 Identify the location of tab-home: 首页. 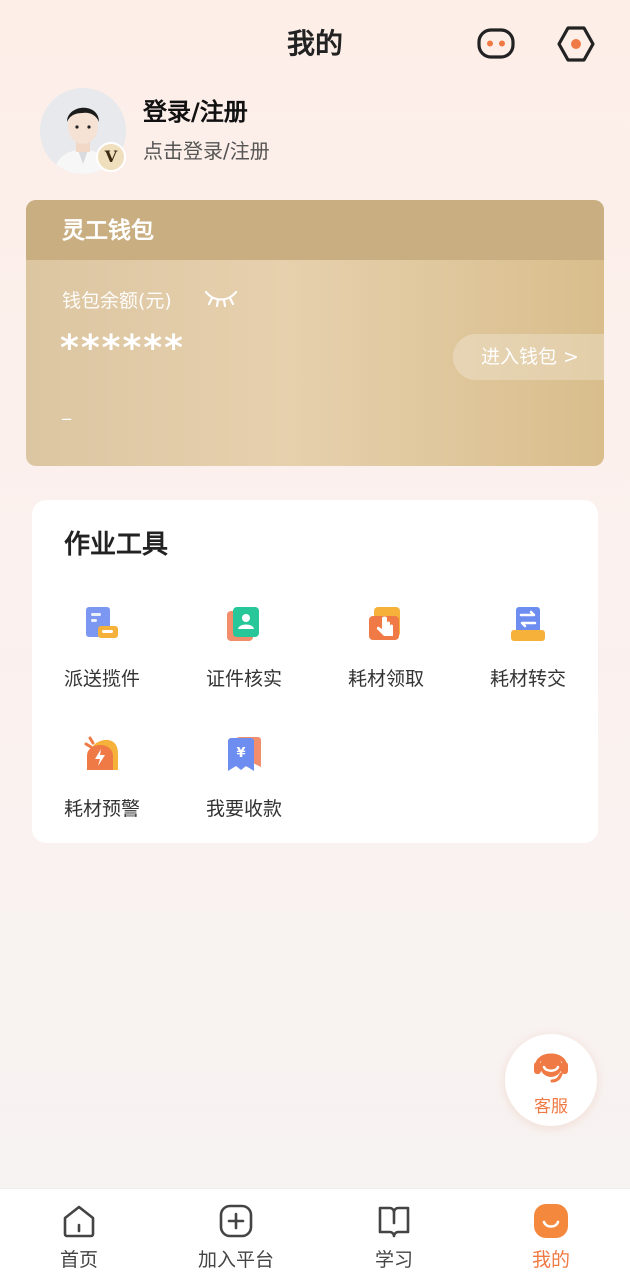
(79, 1234).